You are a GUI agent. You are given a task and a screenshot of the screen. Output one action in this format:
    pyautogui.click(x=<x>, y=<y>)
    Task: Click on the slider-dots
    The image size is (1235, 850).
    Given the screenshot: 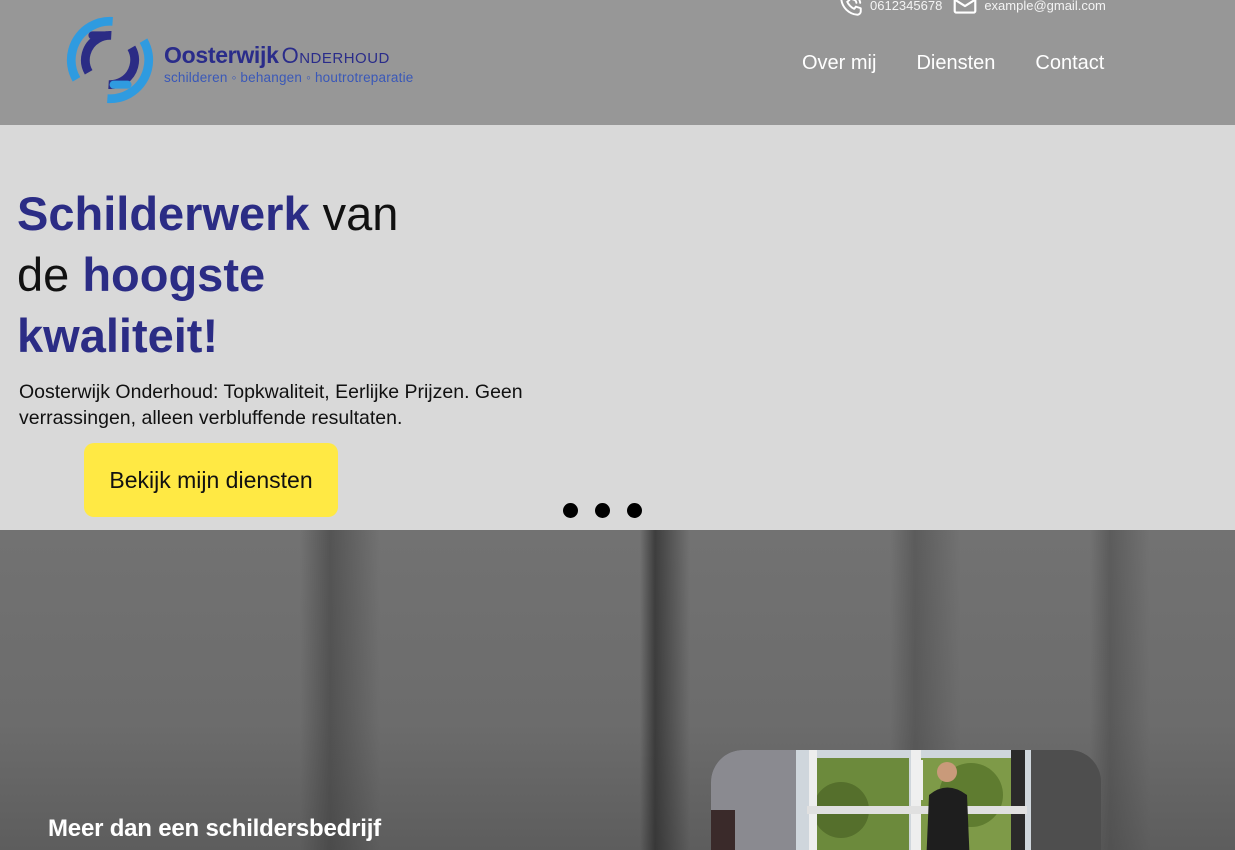 What is the action you would take?
    pyautogui.click(x=602, y=510)
    